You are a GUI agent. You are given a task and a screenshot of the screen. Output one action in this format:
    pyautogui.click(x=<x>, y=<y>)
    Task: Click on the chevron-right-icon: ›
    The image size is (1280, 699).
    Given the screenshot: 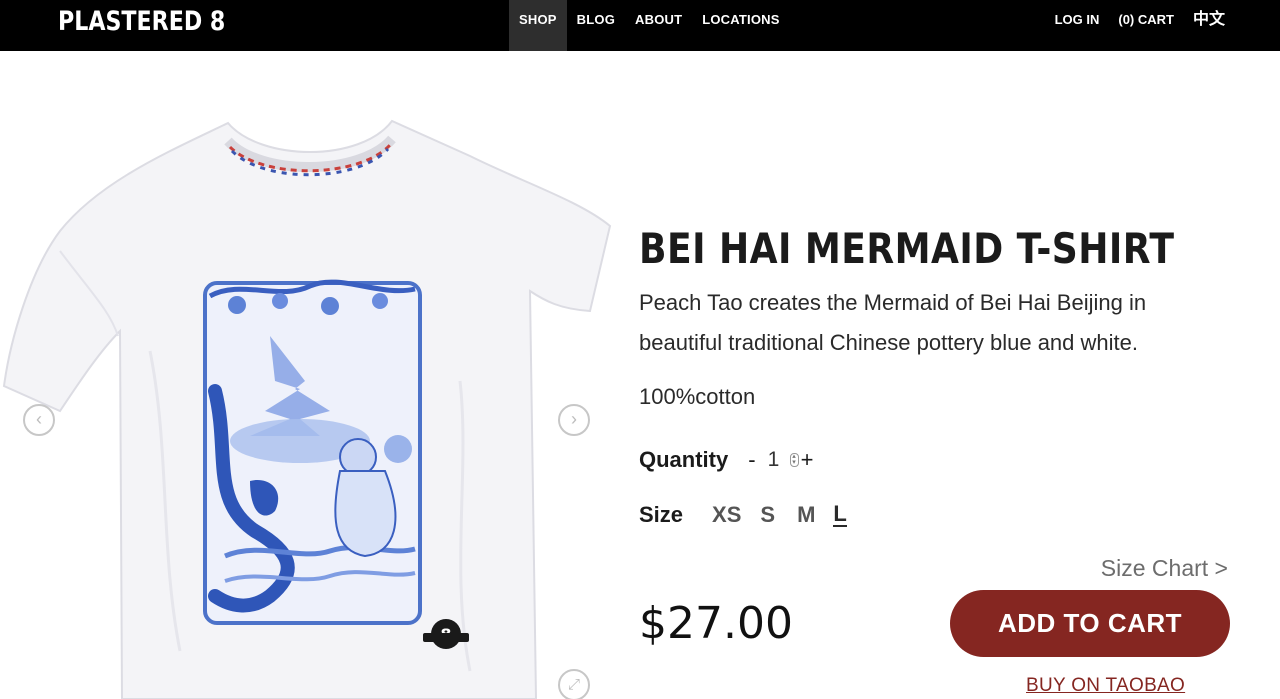 What is the action you would take?
    pyautogui.click(x=574, y=419)
    